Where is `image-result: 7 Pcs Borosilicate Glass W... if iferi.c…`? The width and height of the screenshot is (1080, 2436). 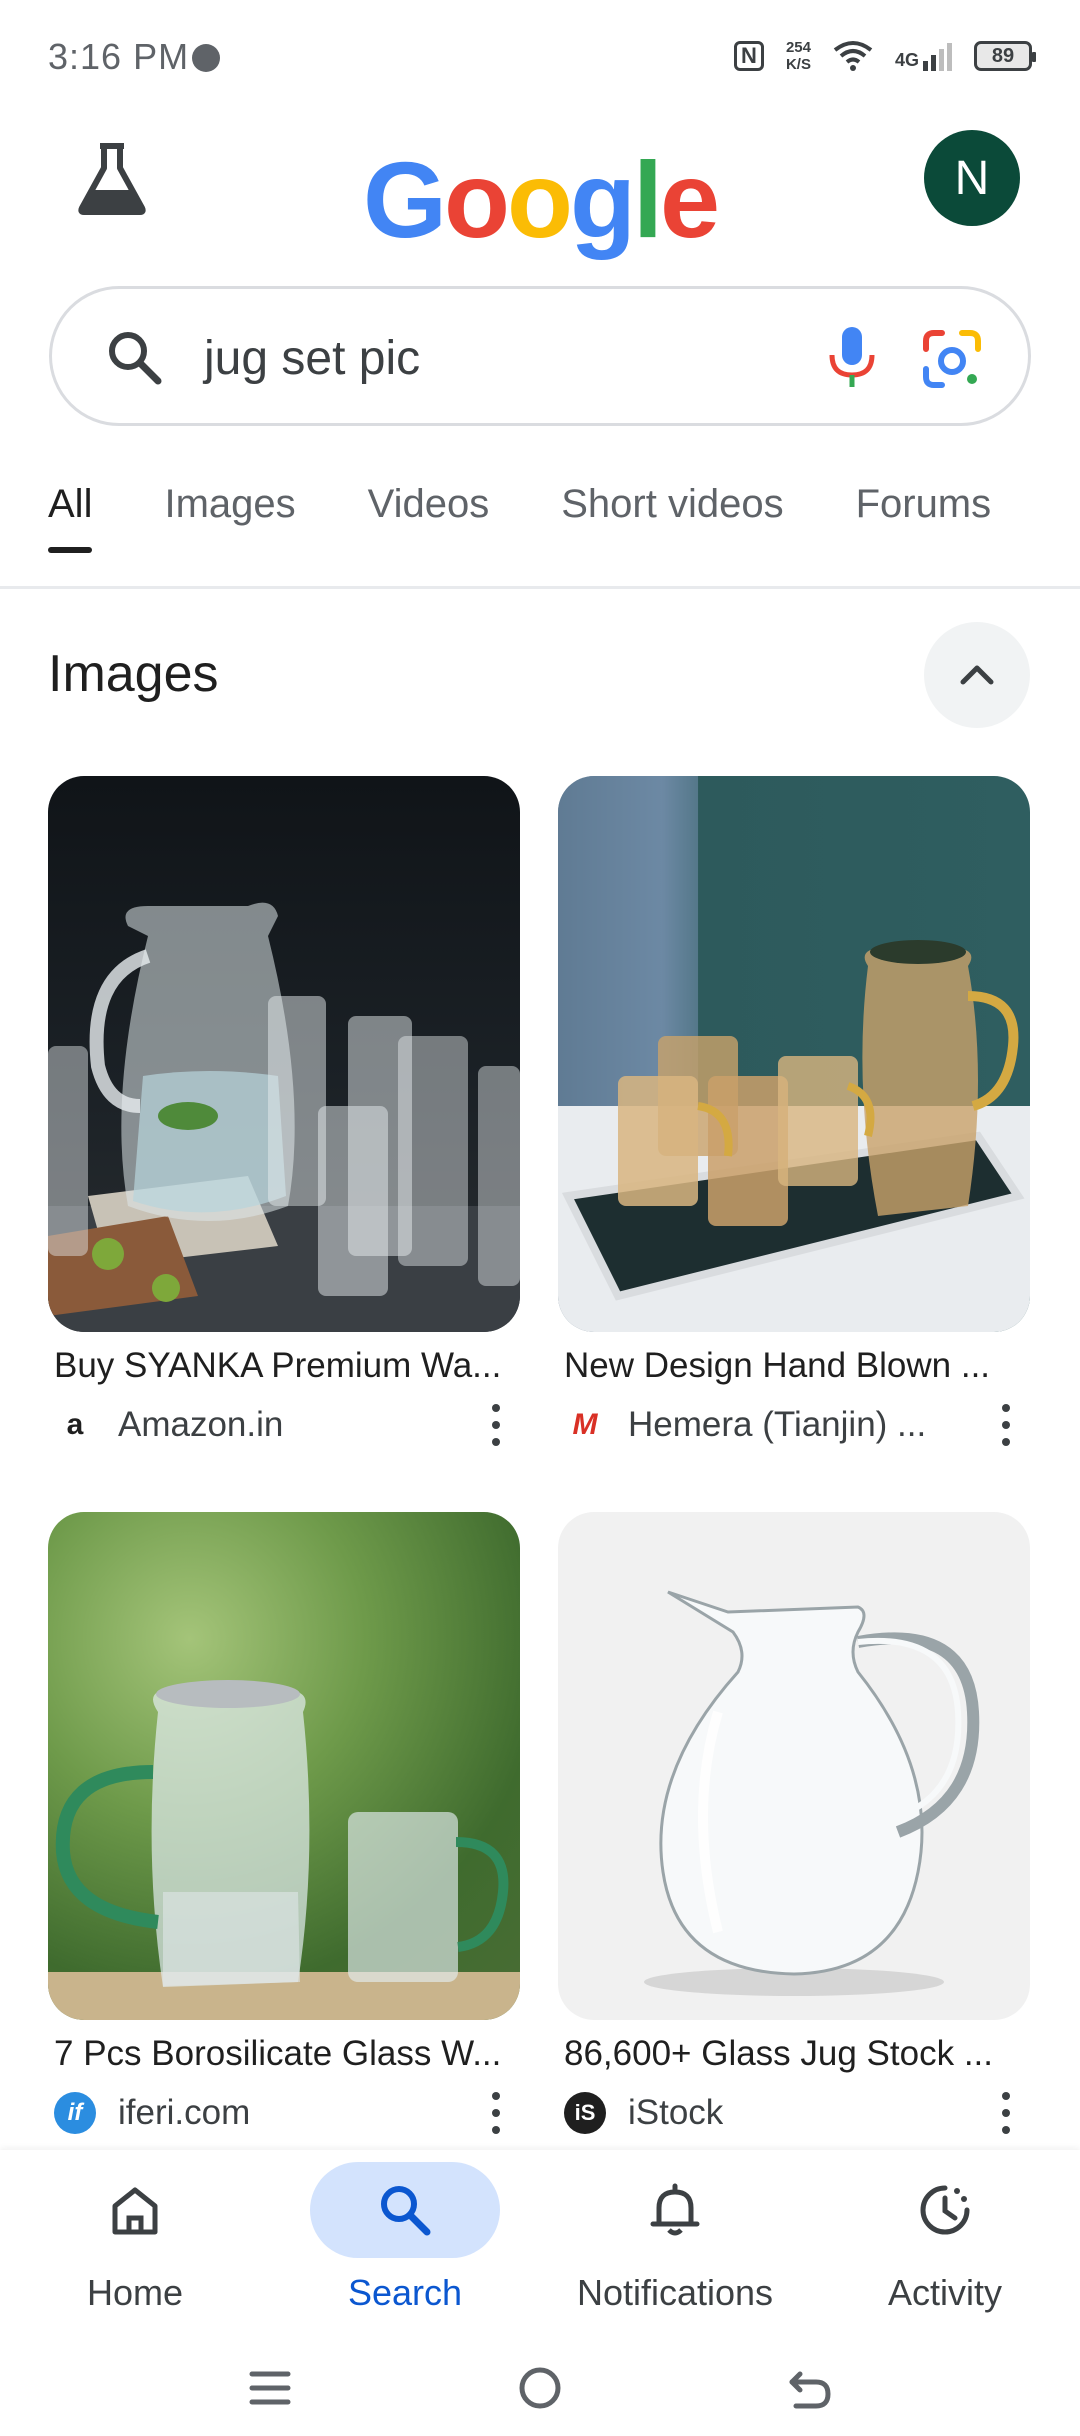 image-result: 7 Pcs Borosilicate Glass W... if iferi.c… is located at coordinates (284, 1825).